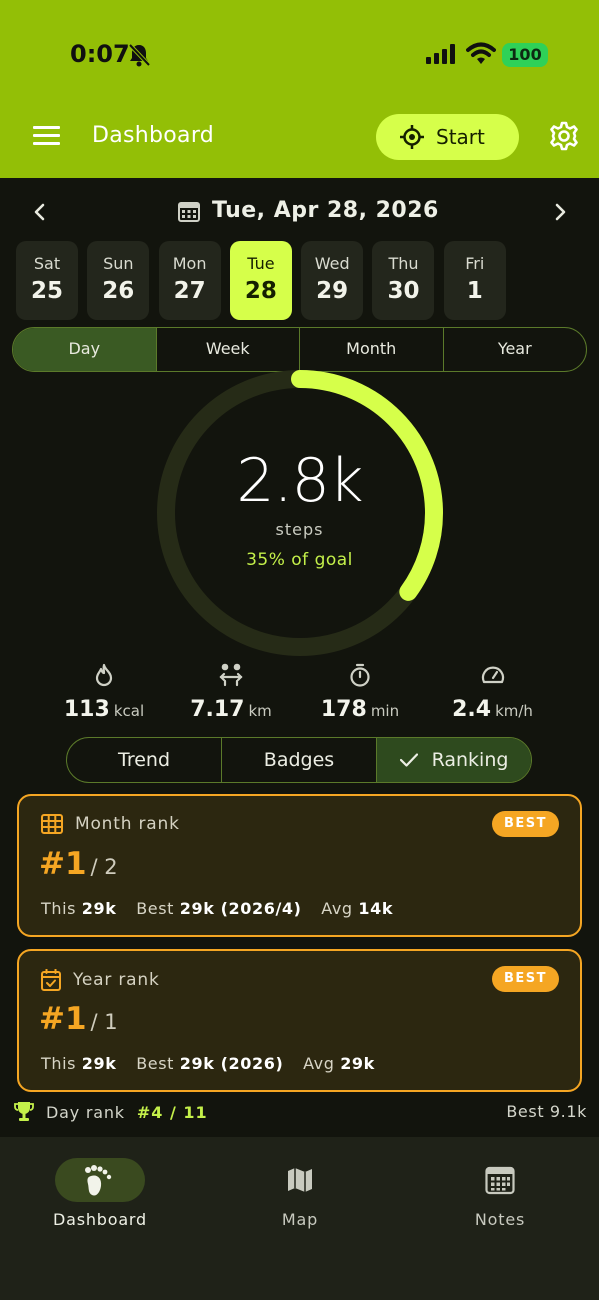 The image size is (599, 1300). Describe the element at coordinates (299, 89) in the screenshot. I see `app-header: 0:07 100 Dashboard Start` at that location.